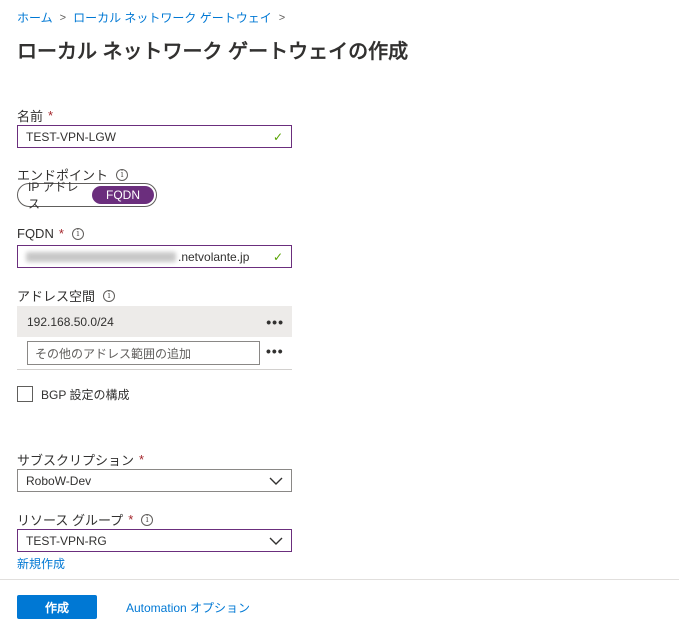 This screenshot has width=679, height=626. Describe the element at coordinates (154, 540) in the screenshot. I see `resource-group-select: TEST-VPN-RG` at that location.